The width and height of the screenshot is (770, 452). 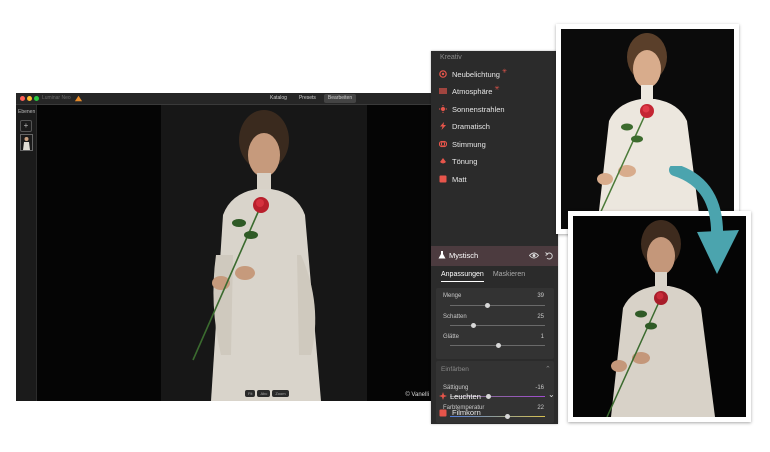 I want to click on tool-filmkorn: Filmkorn, so click(x=460, y=412).